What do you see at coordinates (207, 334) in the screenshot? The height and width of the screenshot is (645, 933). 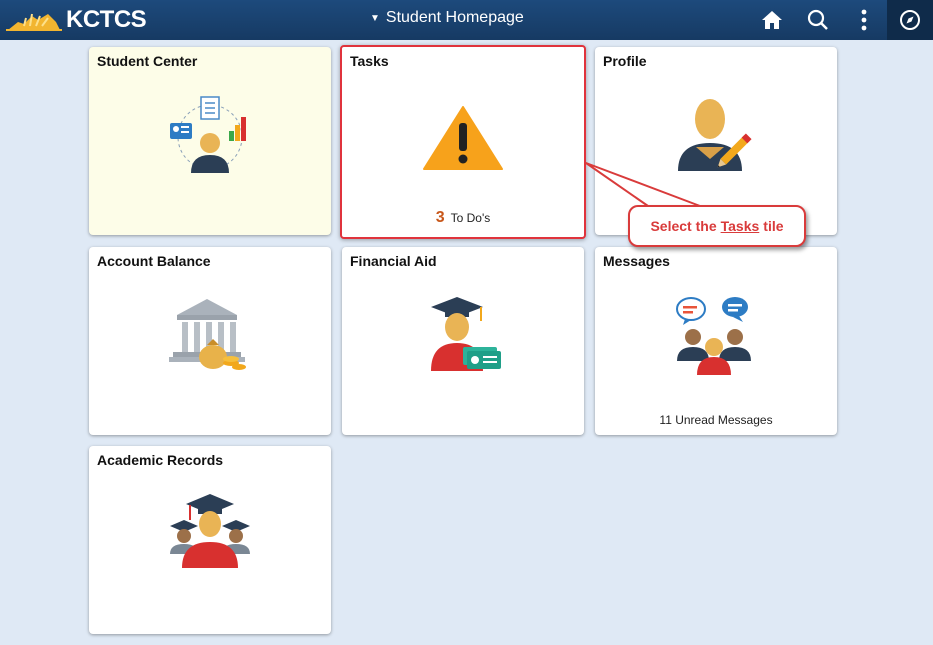 I see `bank-money-icon` at bounding box center [207, 334].